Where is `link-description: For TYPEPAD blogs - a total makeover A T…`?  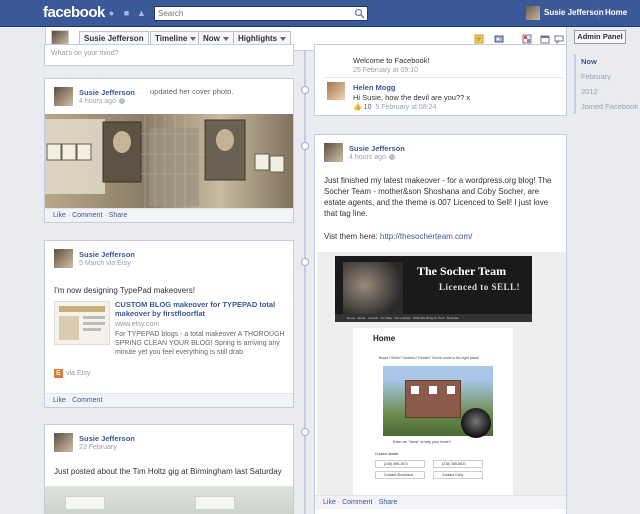 link-description: For TYPEPAD blogs - a total makeover A T… is located at coordinates (200, 343).